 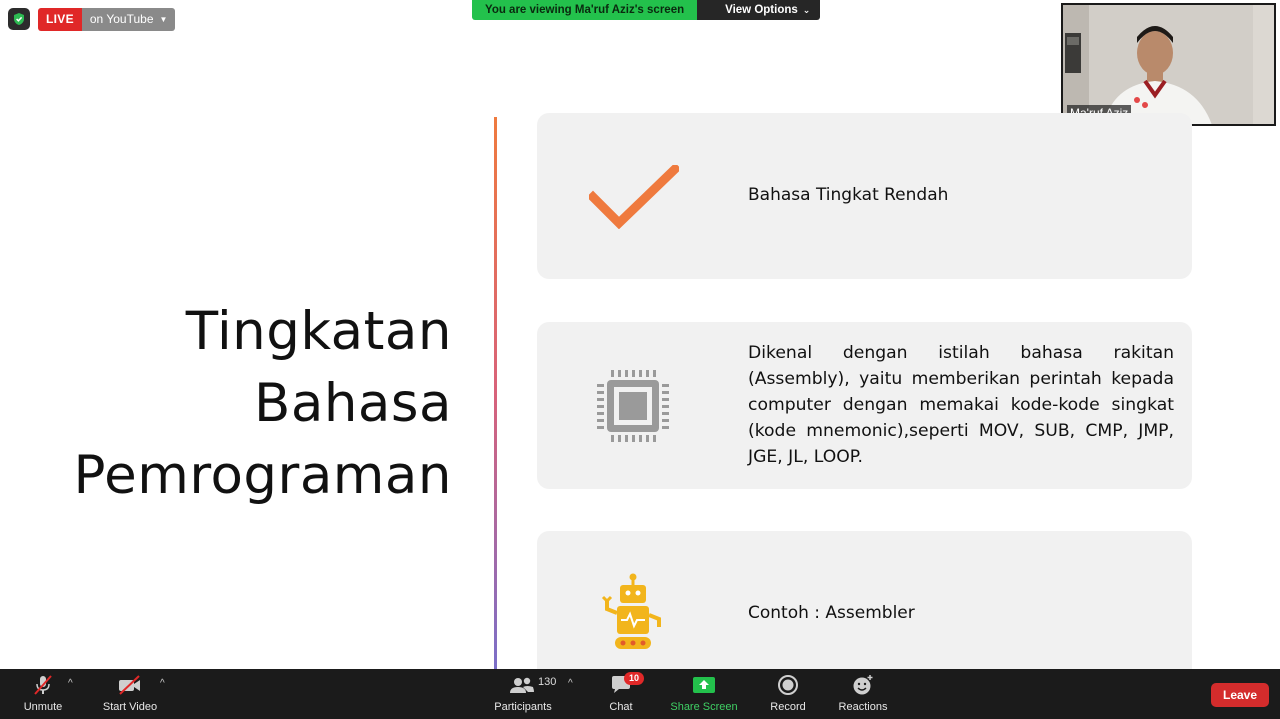 What do you see at coordinates (806, 10) in the screenshot?
I see `chevron-down-icon: ⌄` at bounding box center [806, 10].